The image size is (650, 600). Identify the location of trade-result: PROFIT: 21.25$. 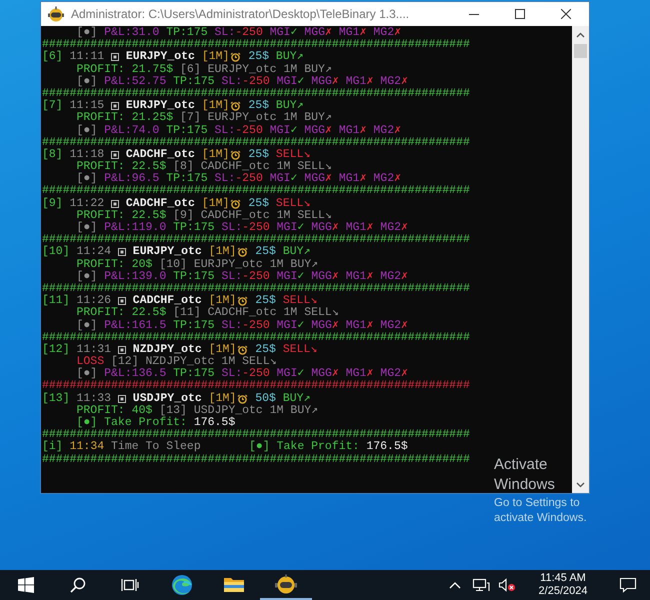
(125, 118).